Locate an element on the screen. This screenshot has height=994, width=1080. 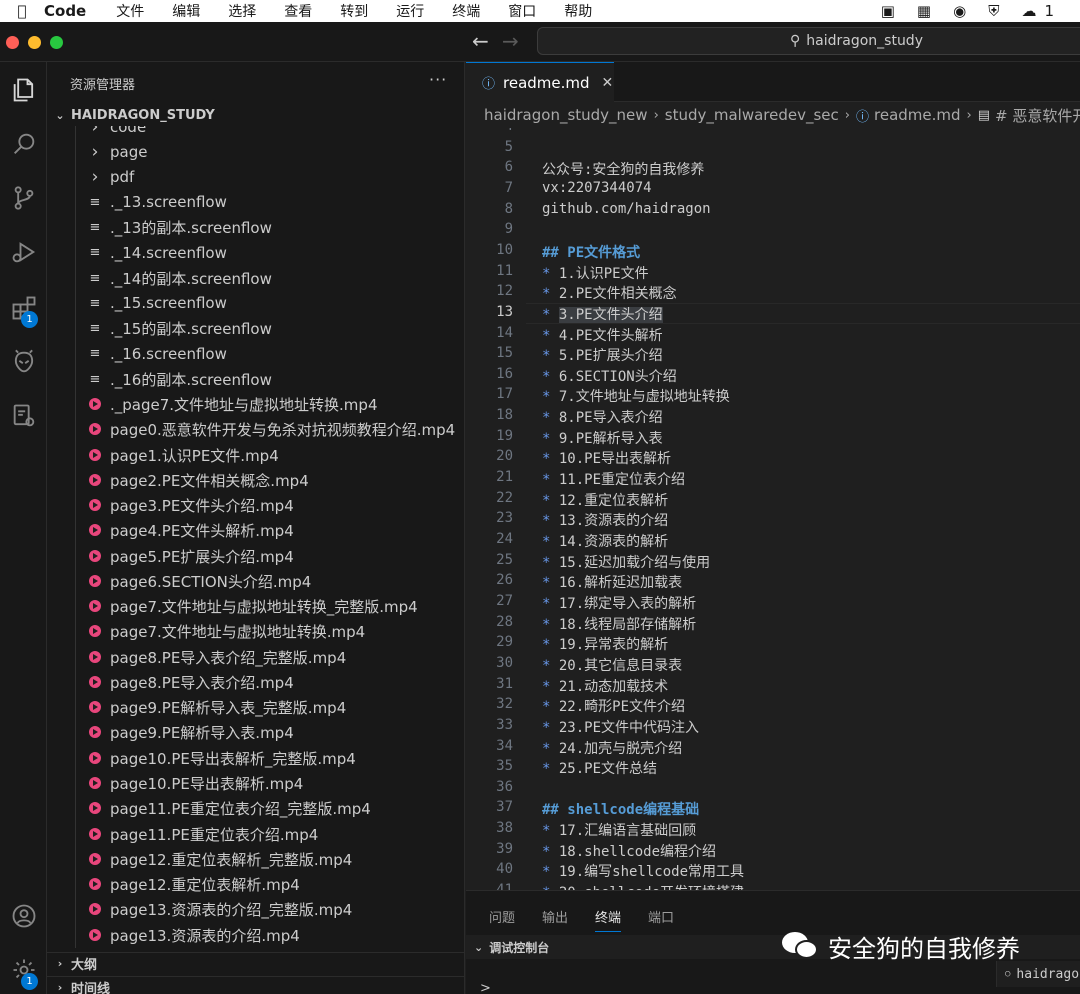
tree-folder-item: › code is located at coordinates (256, 132).